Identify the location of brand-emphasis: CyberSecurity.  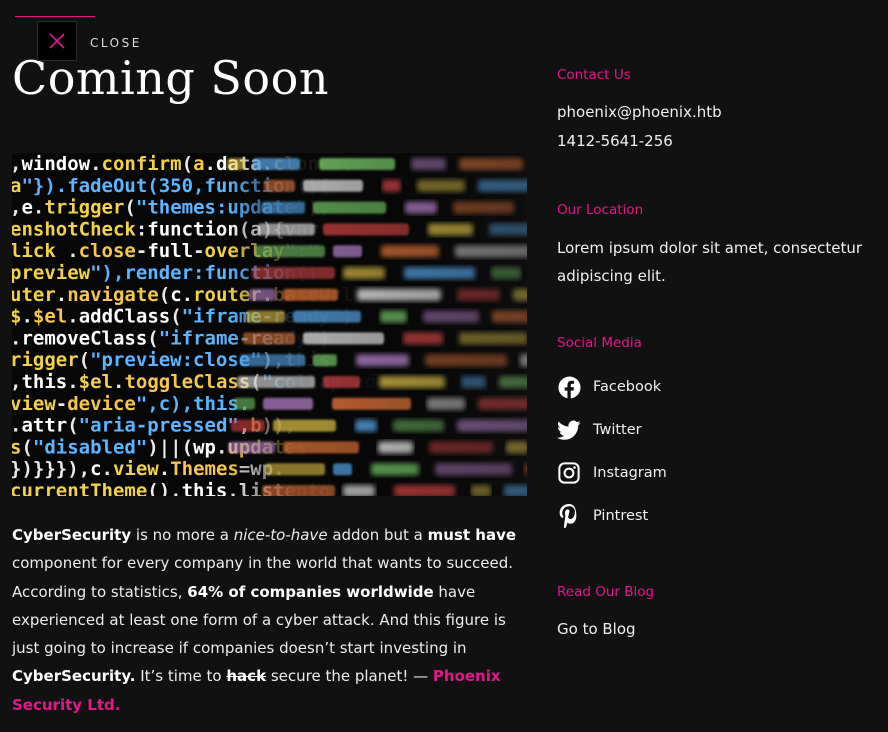
(72, 535).